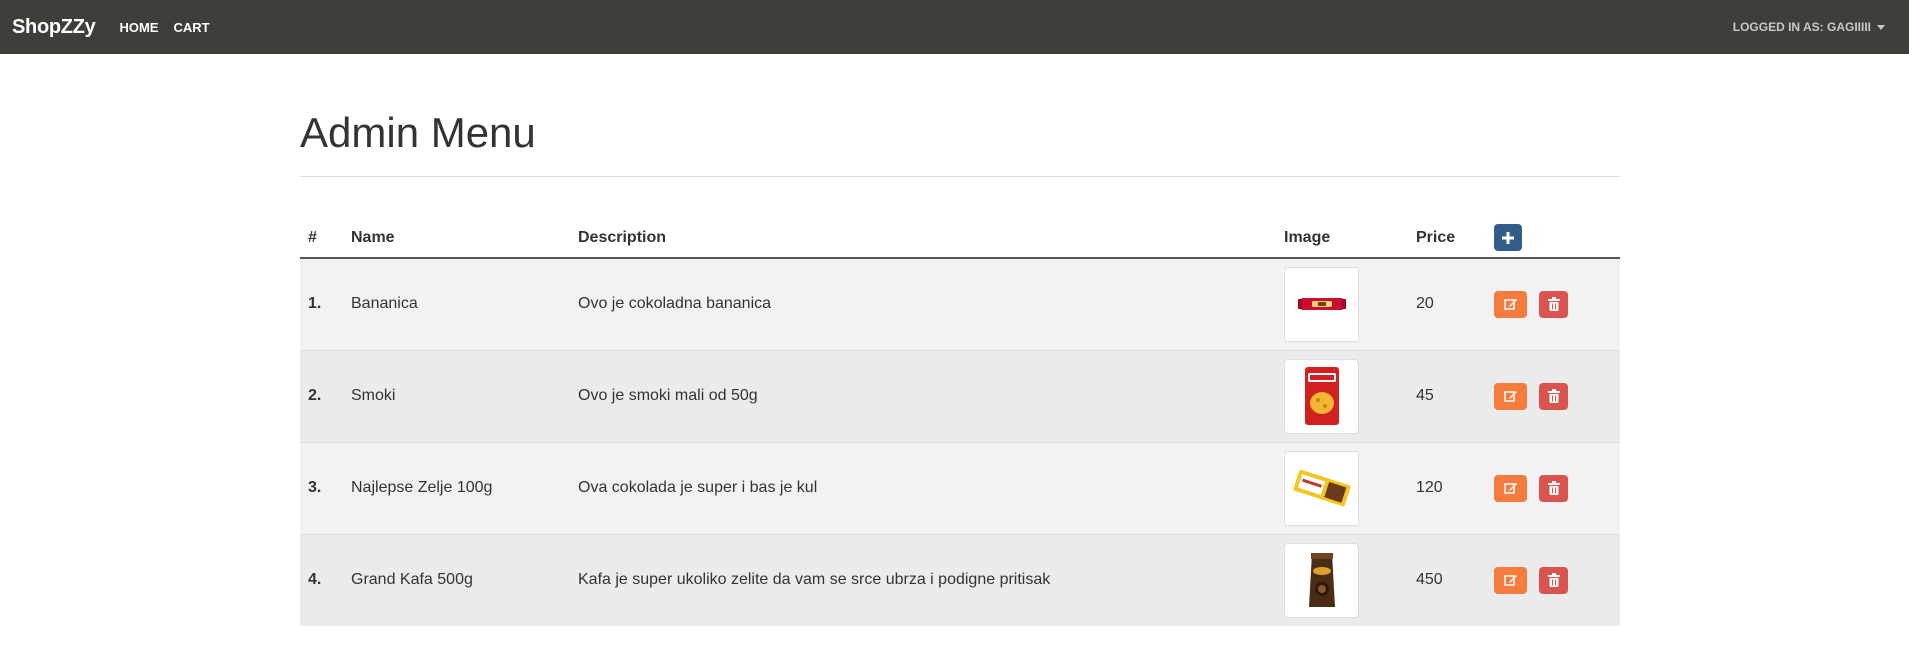 This screenshot has width=1909, height=648. What do you see at coordinates (456, 395) in the screenshot?
I see `product-name: Smoki` at bounding box center [456, 395].